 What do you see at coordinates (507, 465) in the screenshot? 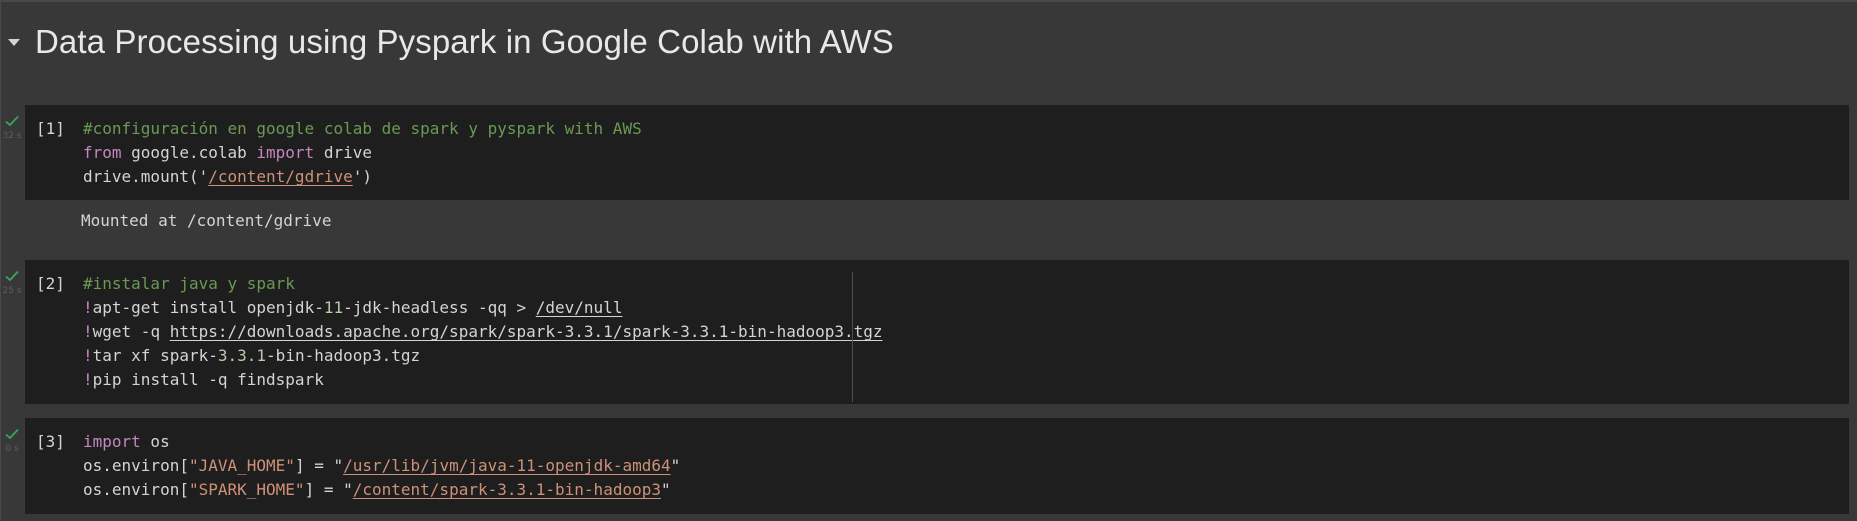
I see `code-token: /usr/lib/jvm/java-11-openjdk-amd64` at bounding box center [507, 465].